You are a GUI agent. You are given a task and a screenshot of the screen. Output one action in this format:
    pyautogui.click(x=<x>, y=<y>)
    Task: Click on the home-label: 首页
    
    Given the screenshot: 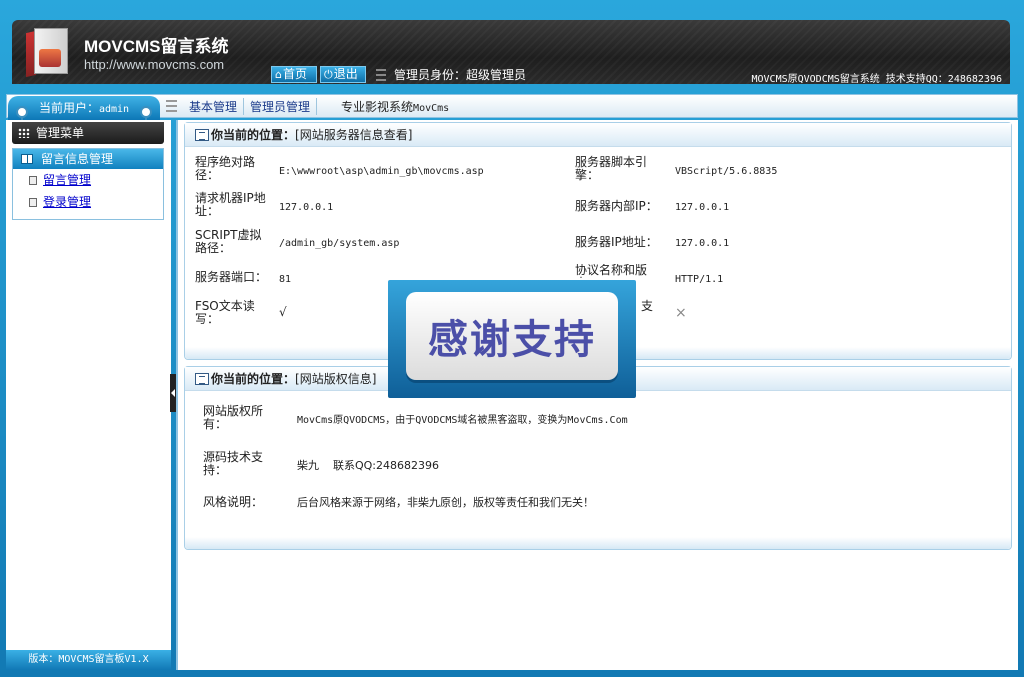 What is the action you would take?
    pyautogui.click(x=294, y=74)
    